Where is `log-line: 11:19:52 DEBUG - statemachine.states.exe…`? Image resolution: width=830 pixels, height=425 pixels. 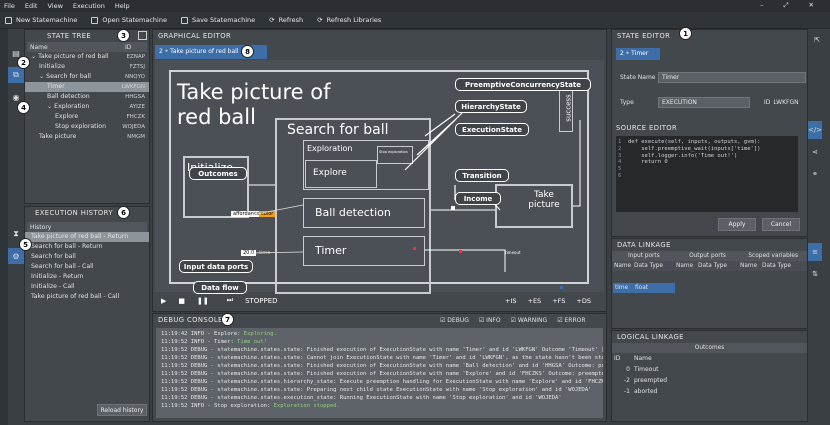
log-line: 11:19:52 DEBUG - statemachine.states.exe… is located at coordinates (361, 398).